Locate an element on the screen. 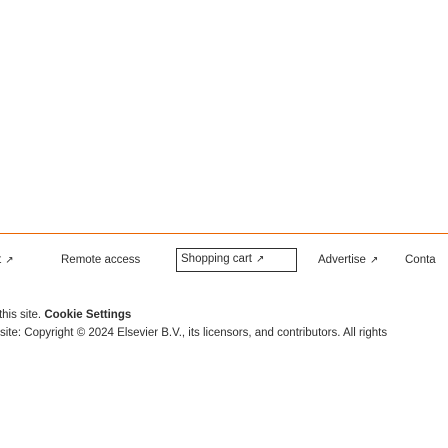  footer-link-advertise: Advertise ↗ is located at coordinates (348, 260).